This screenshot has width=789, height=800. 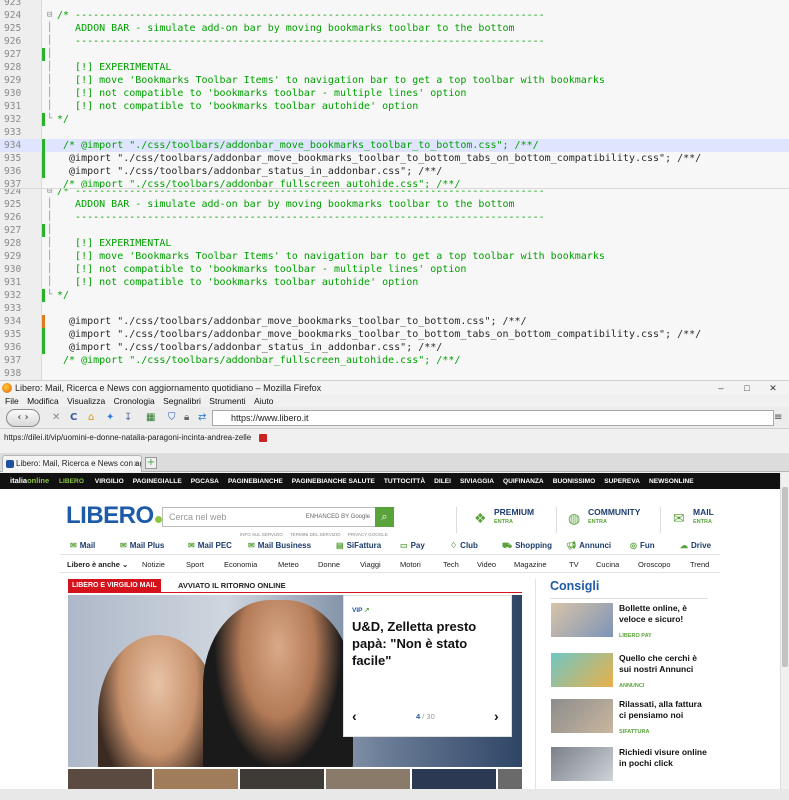 I want to click on iol-link: PGCASA, so click(x=205, y=481).